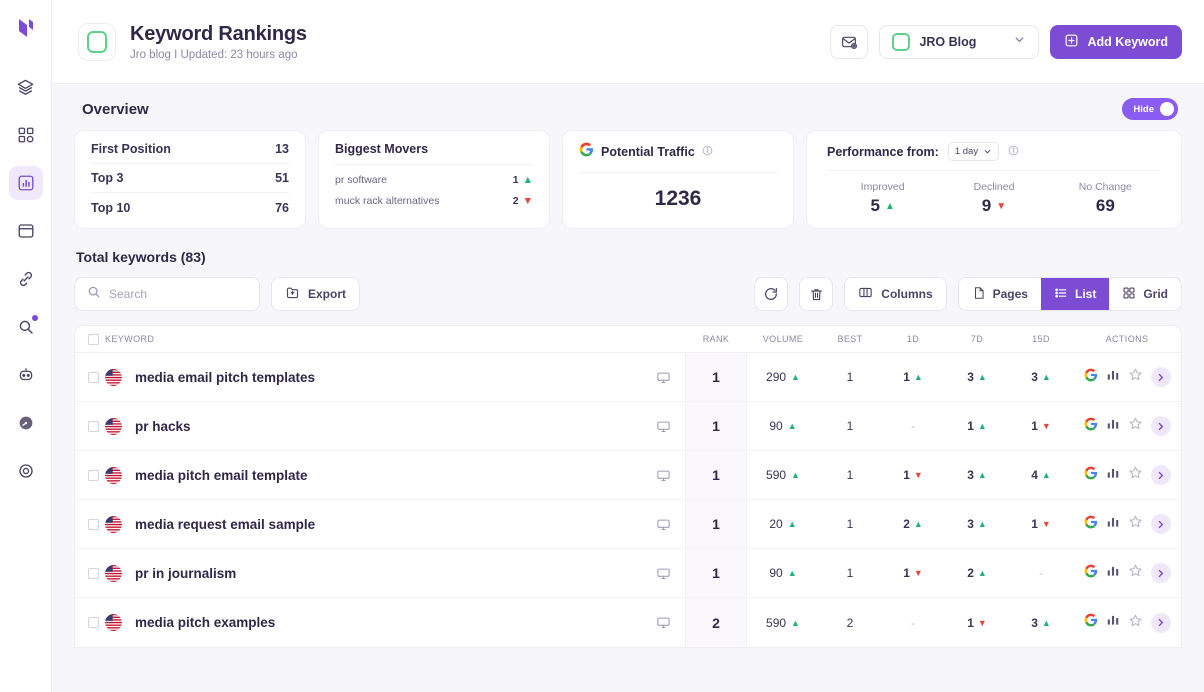 Image resolution: width=1204 pixels, height=692 pixels. I want to click on search-box, so click(167, 294).